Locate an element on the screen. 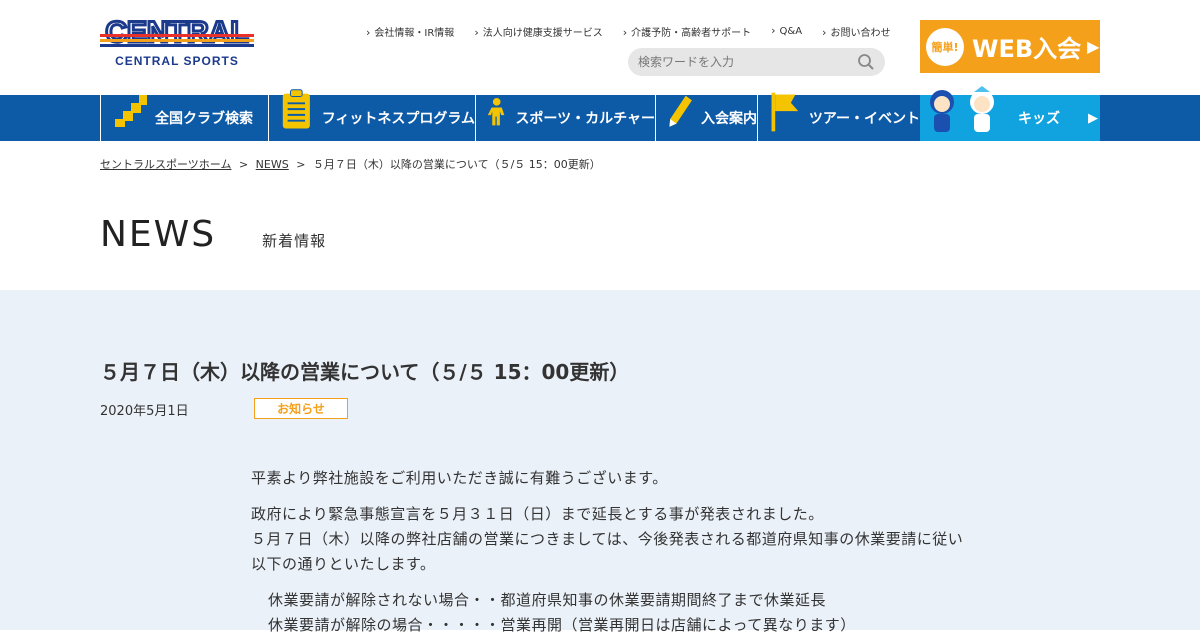 The image size is (1200, 638). util-link-corporate: 法人向け健康支援サービス is located at coordinates (538, 31).